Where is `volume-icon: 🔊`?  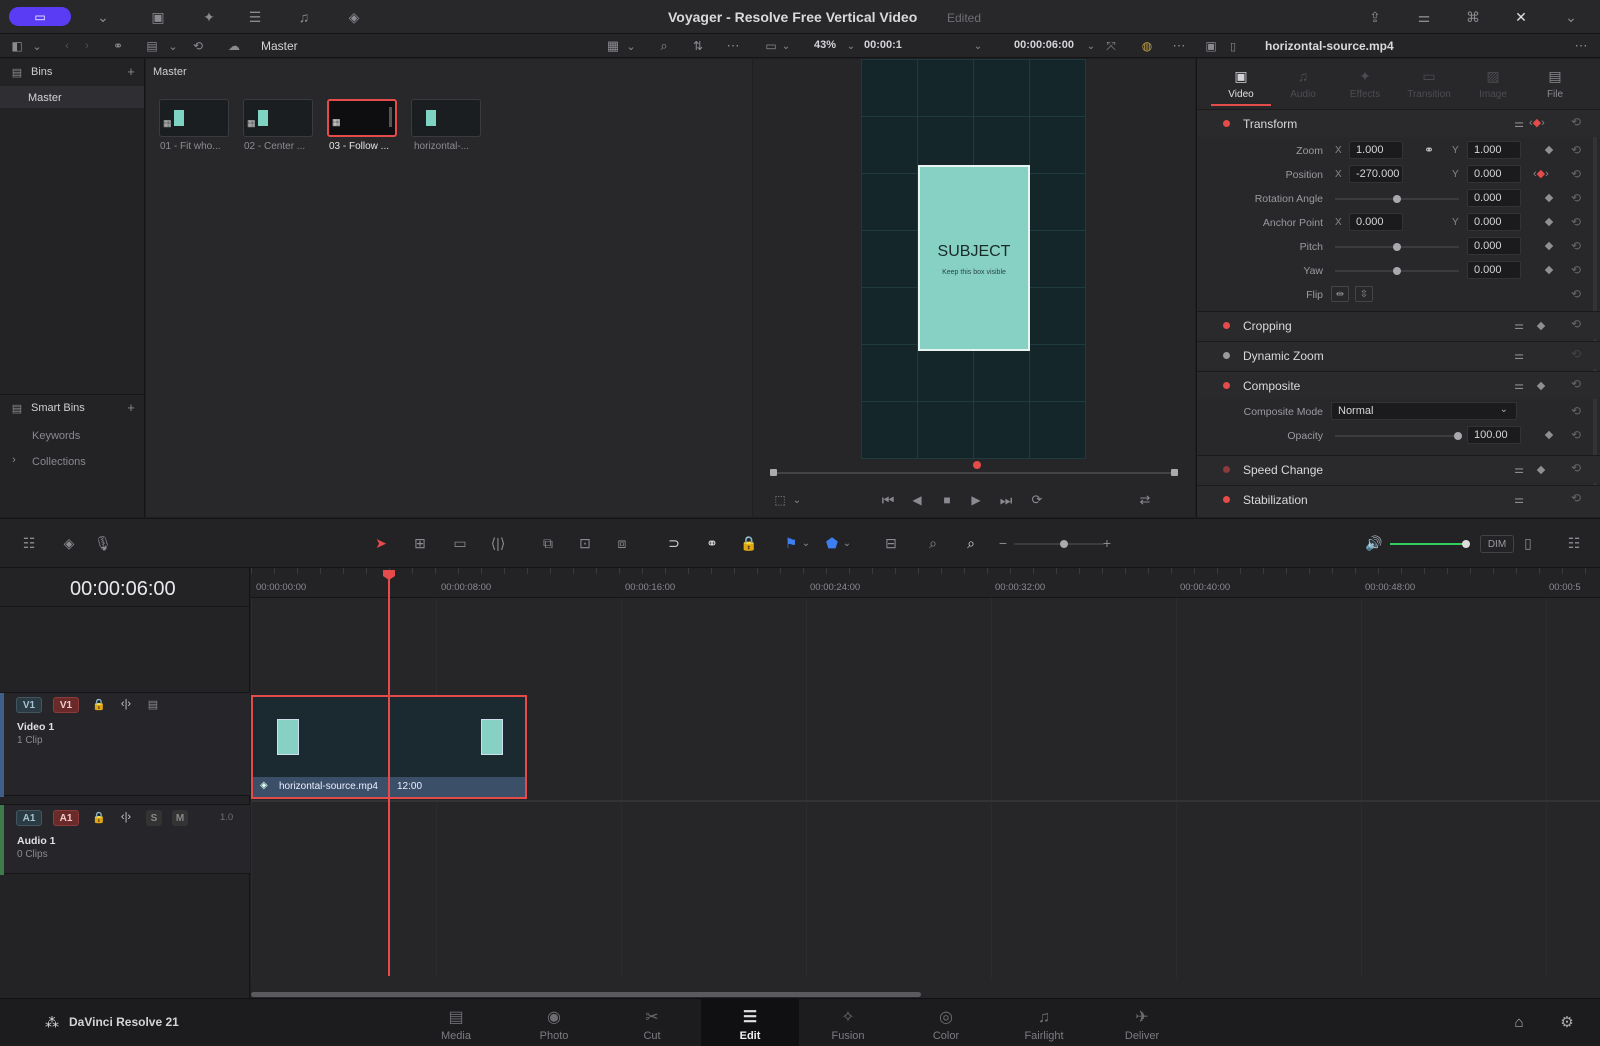
volume-icon: 🔊 is located at coordinates (1374, 543).